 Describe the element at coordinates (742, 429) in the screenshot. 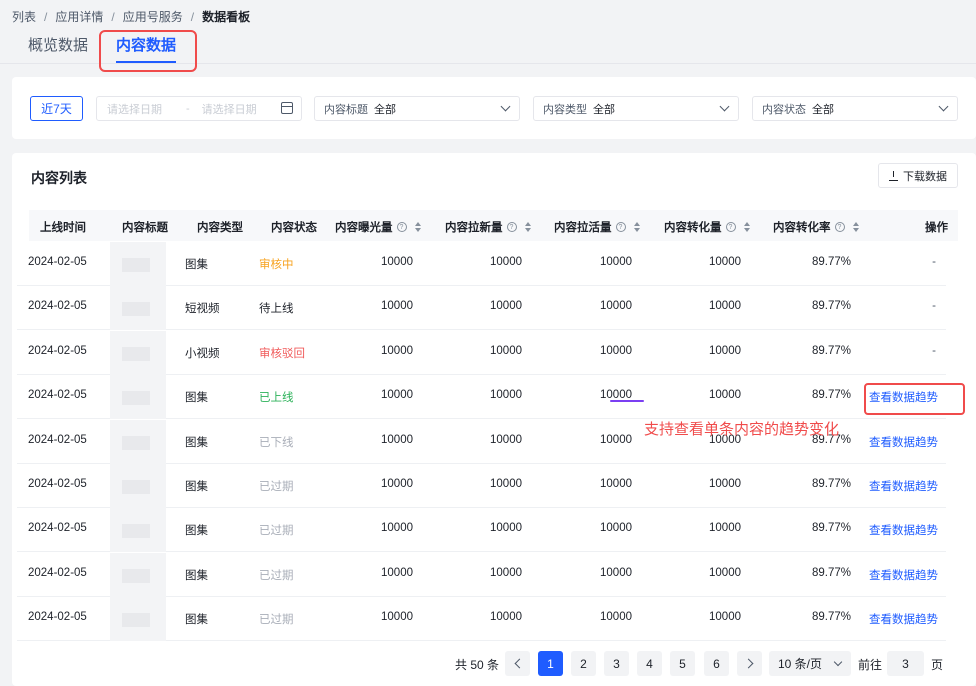

I see `annotation-note: 支持查看单条内容的趋势变化` at that location.